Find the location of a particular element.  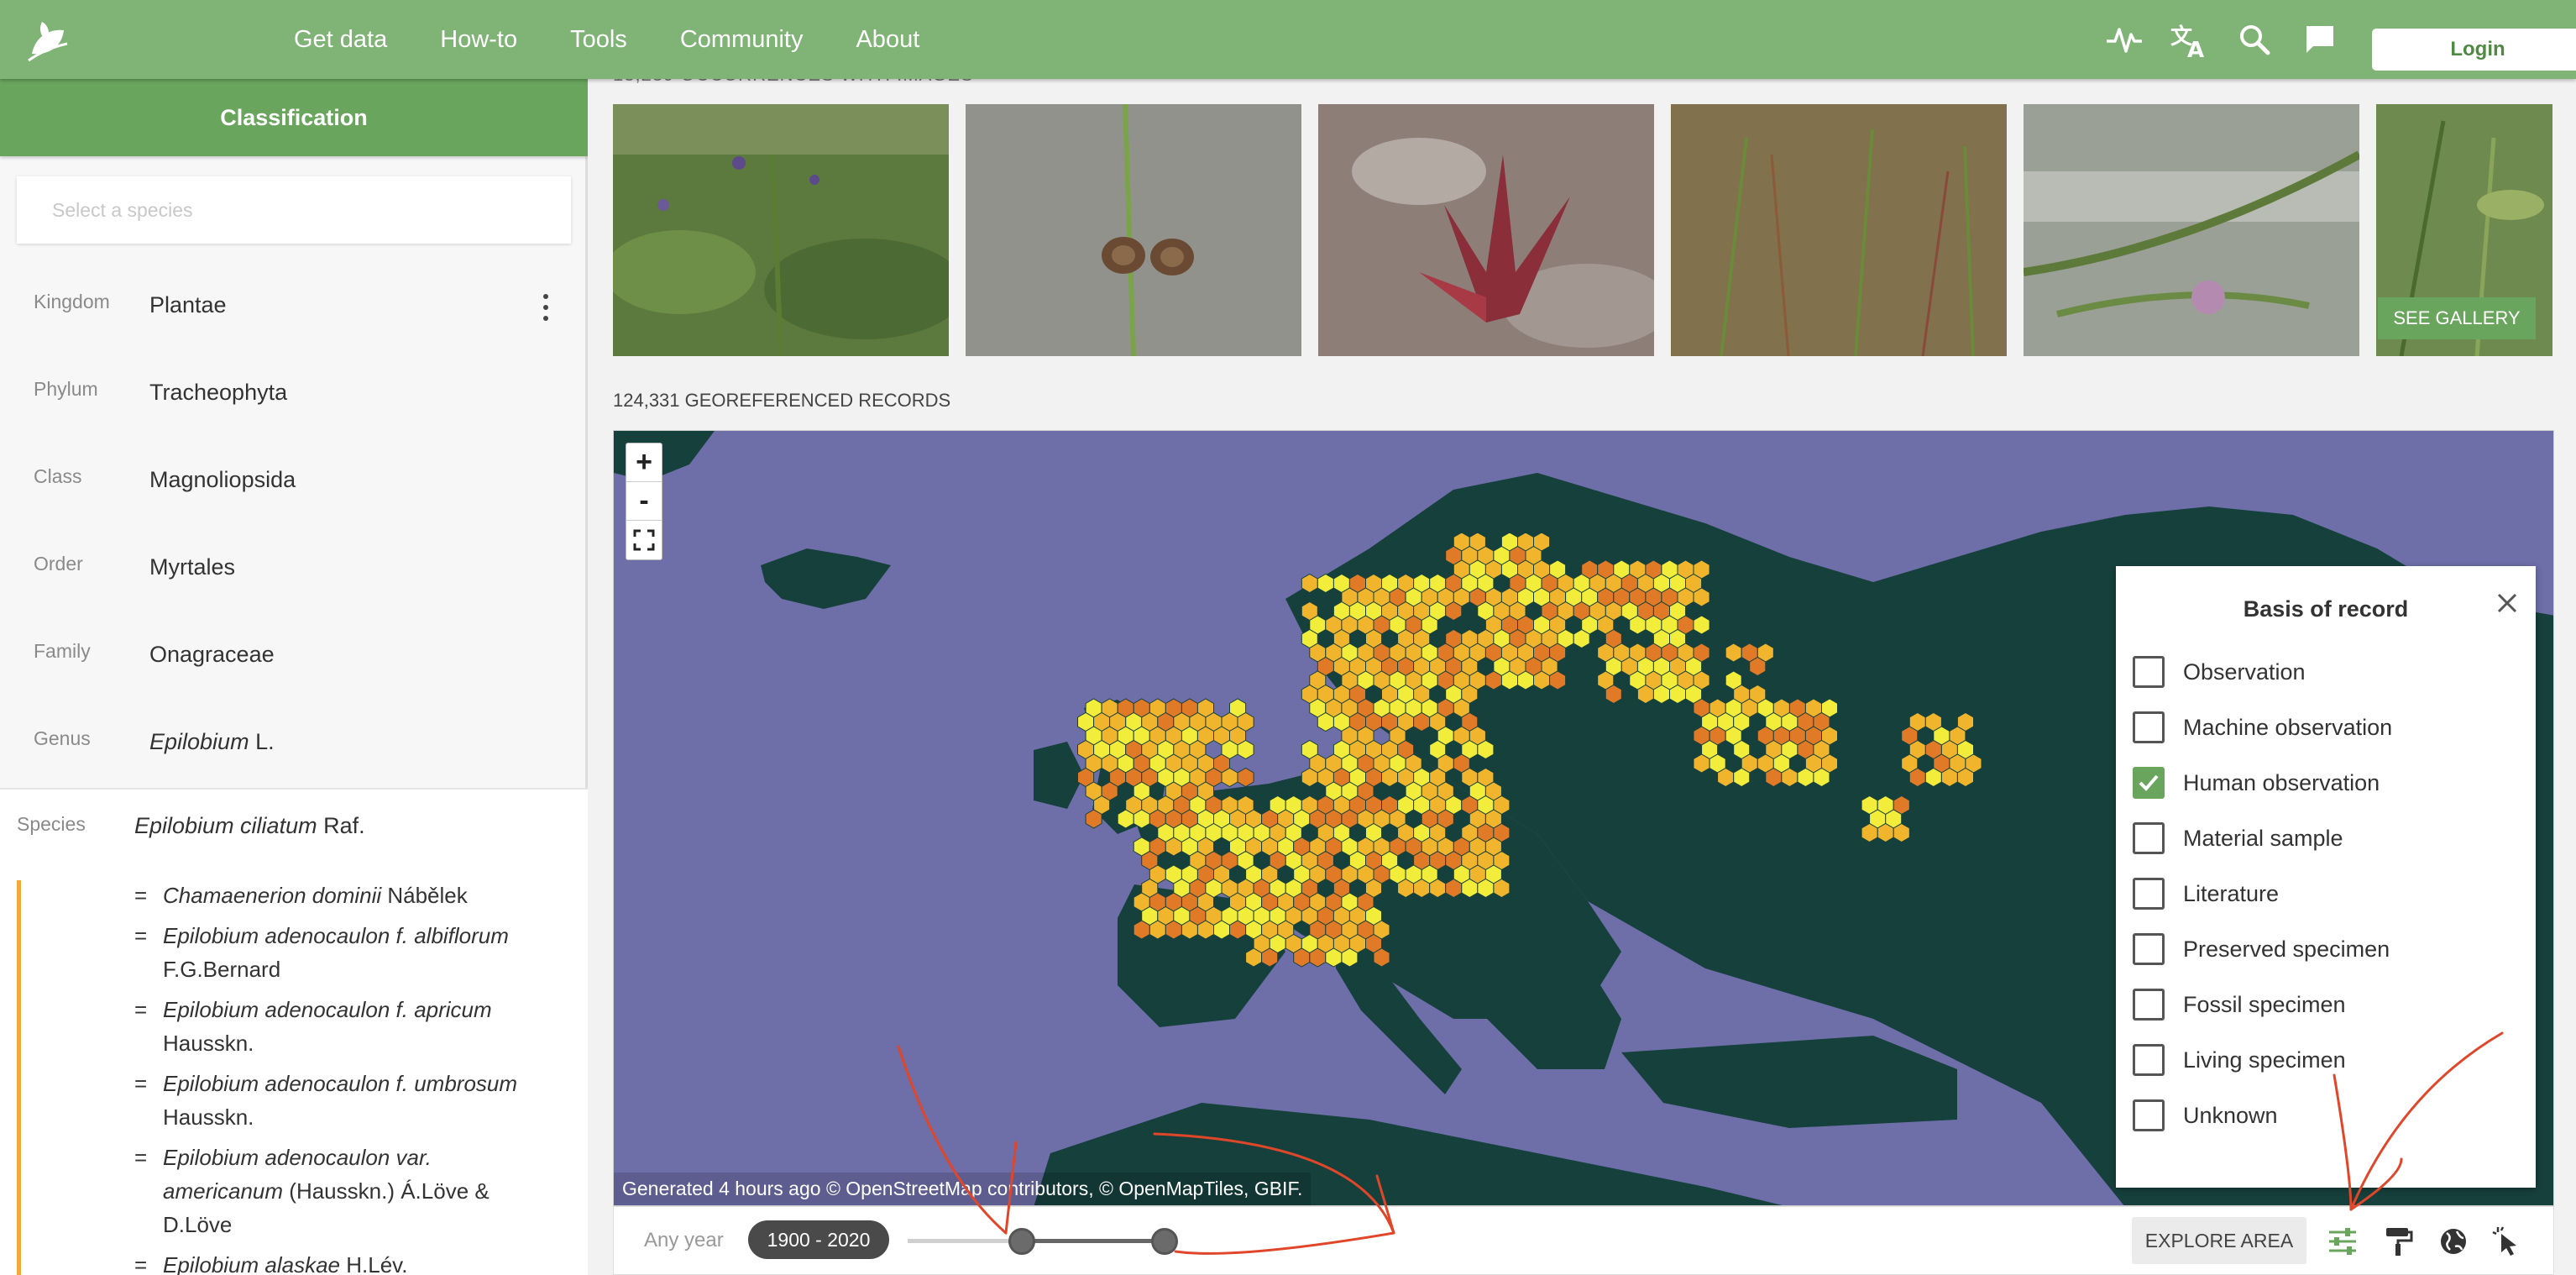

fullscreen-icon is located at coordinates (644, 540).